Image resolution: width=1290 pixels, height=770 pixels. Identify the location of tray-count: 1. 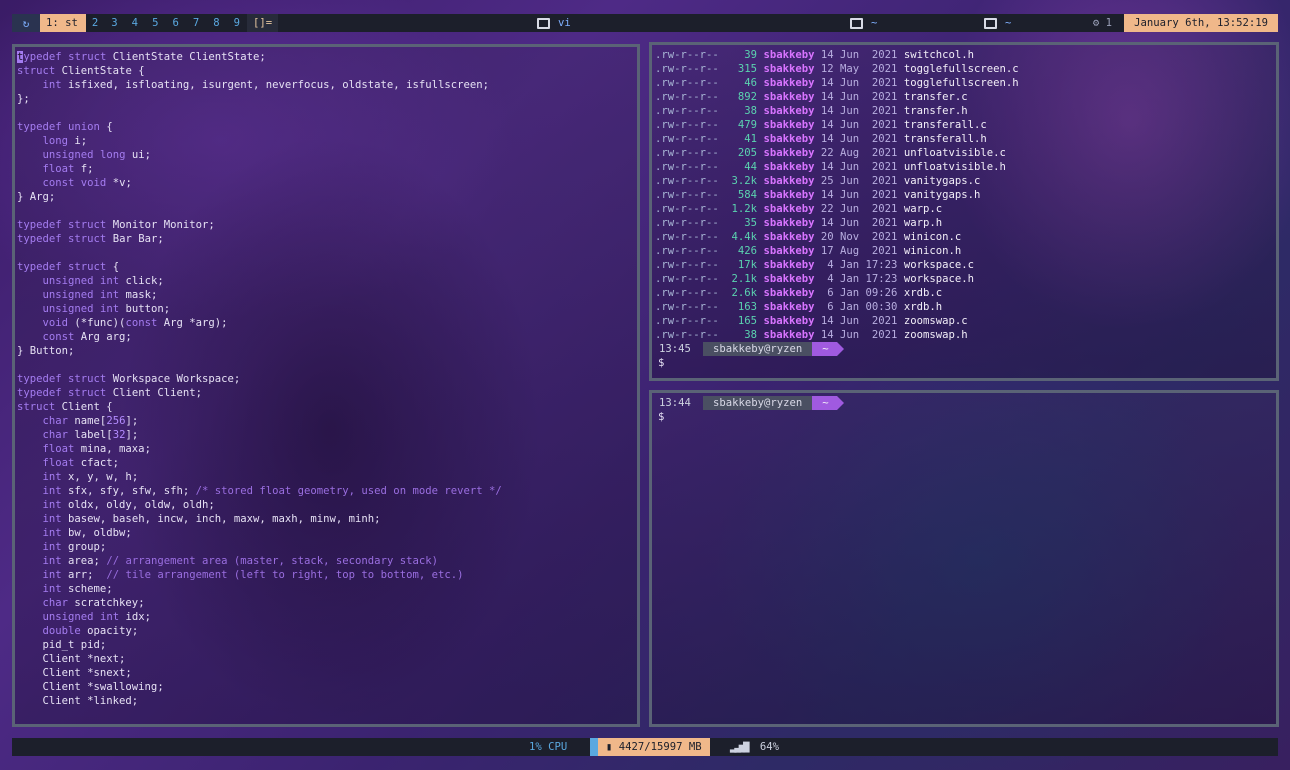
(1108, 23).